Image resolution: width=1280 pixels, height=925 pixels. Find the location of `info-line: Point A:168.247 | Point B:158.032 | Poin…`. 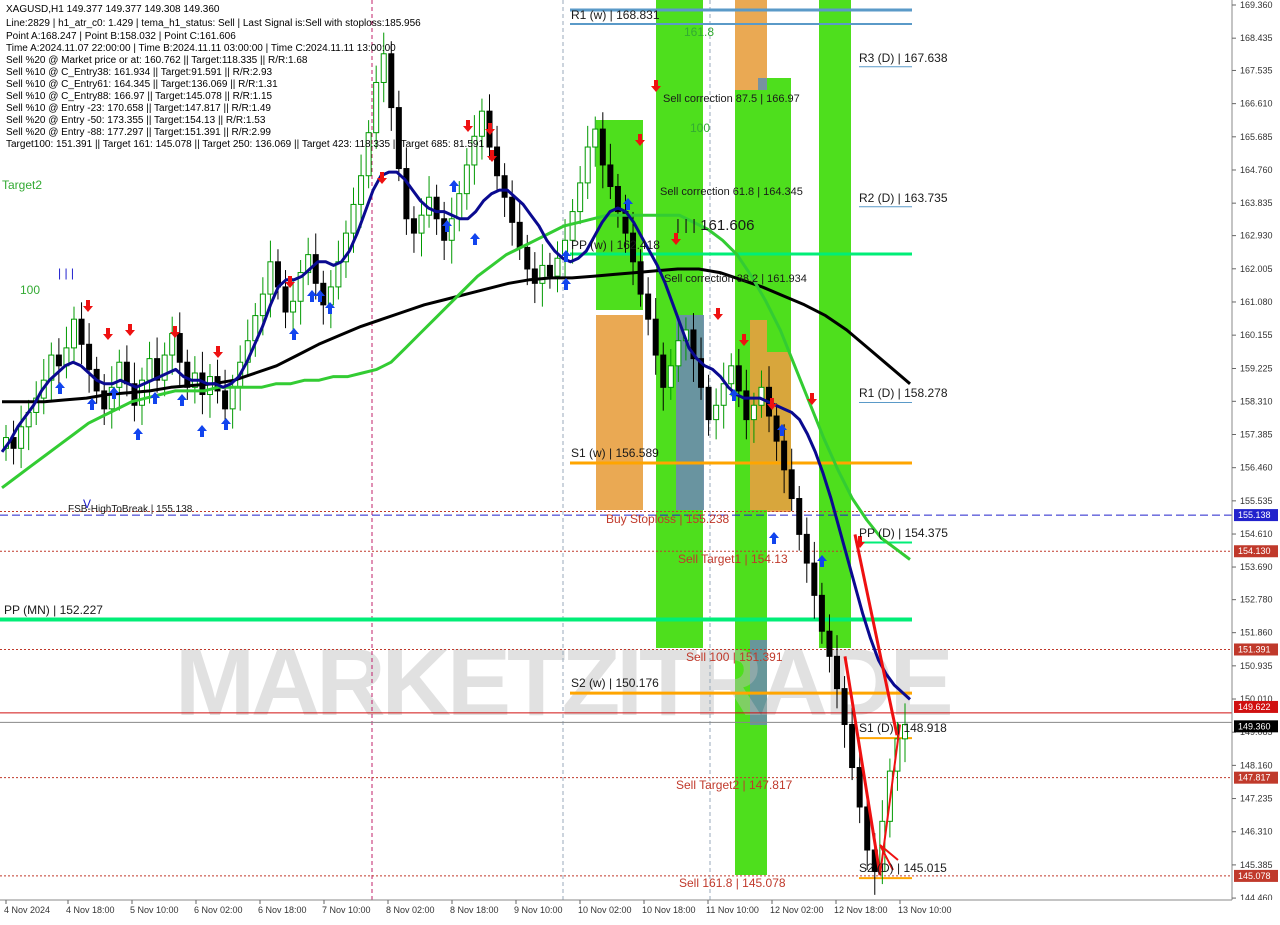

info-line: Point A:168.247 | Point B:158.032 | Poin… is located at coordinates (121, 36).